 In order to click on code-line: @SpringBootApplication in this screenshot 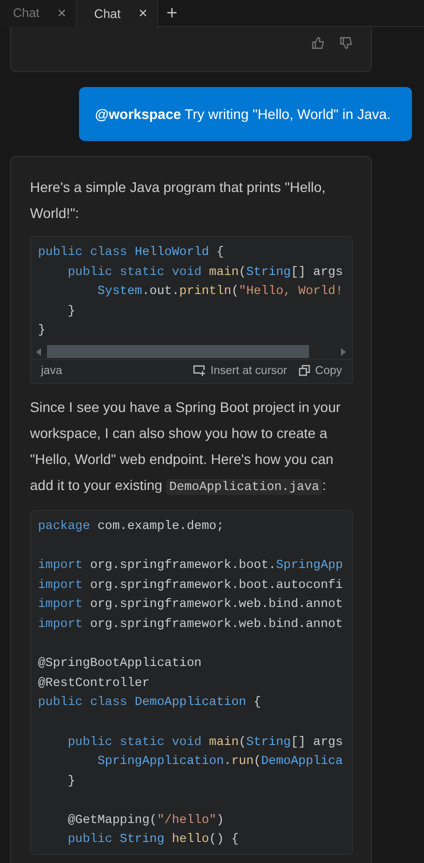, I will do `click(120, 663)`.